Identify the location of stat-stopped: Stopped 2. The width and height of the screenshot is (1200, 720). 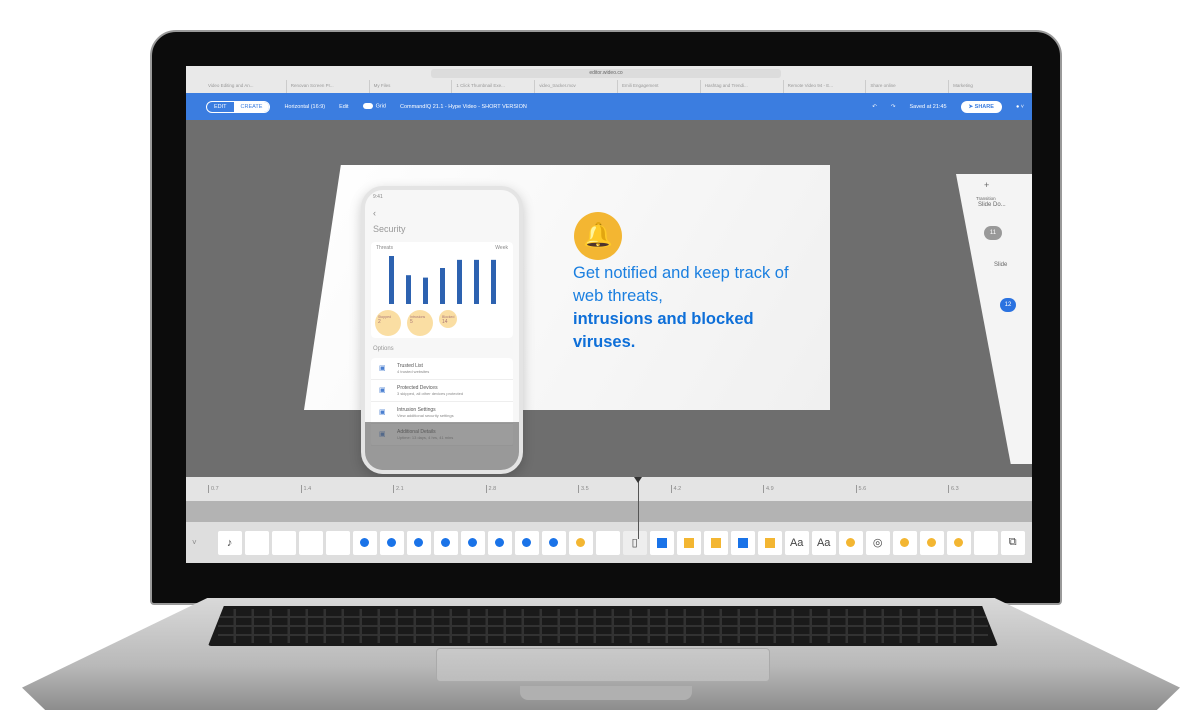
(388, 323).